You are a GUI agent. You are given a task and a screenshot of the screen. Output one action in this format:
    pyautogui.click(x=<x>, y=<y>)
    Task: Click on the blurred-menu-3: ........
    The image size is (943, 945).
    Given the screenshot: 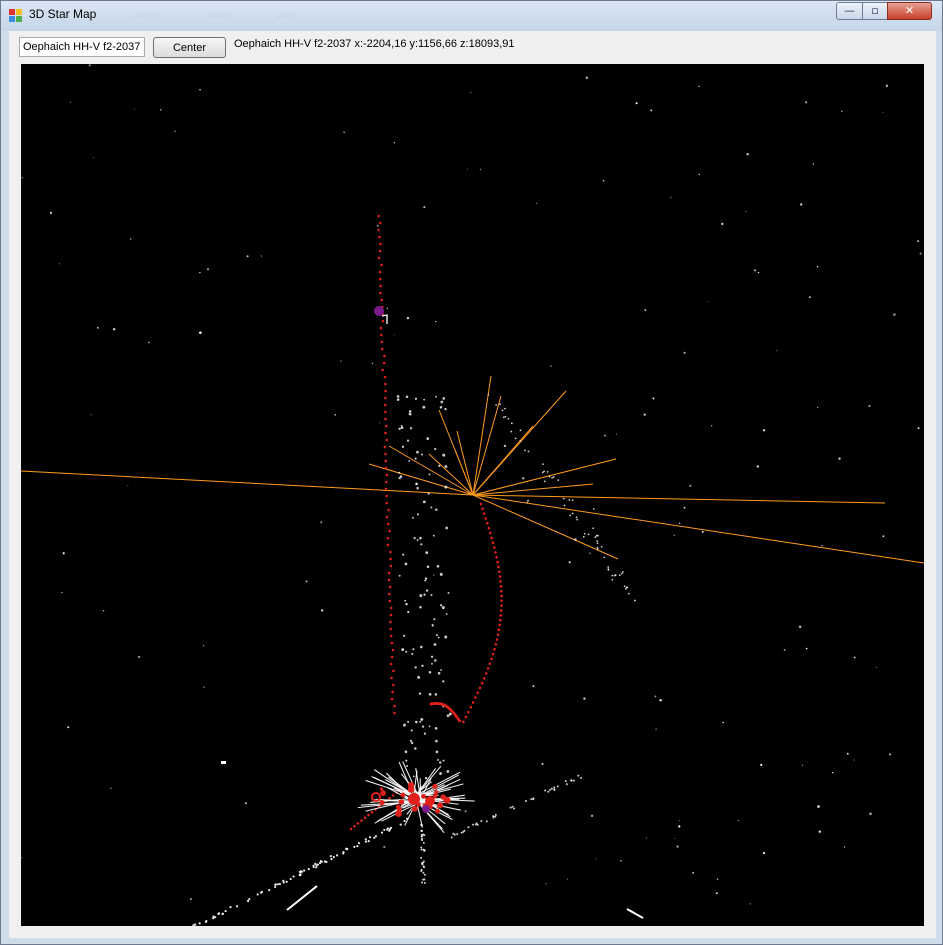 What is the action you would take?
    pyautogui.click(x=287, y=14)
    